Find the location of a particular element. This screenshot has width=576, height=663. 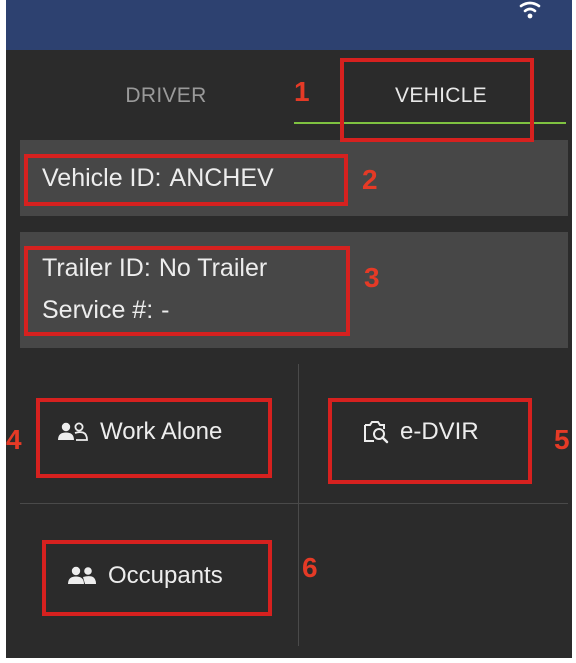

edvir-button: e-DVIR is located at coordinates (420, 432).